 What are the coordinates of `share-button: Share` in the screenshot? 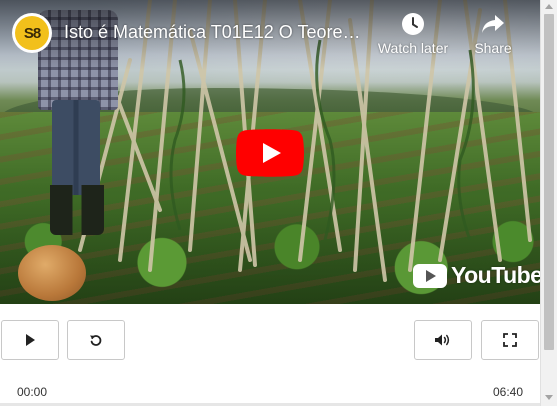 It's located at (493, 34).